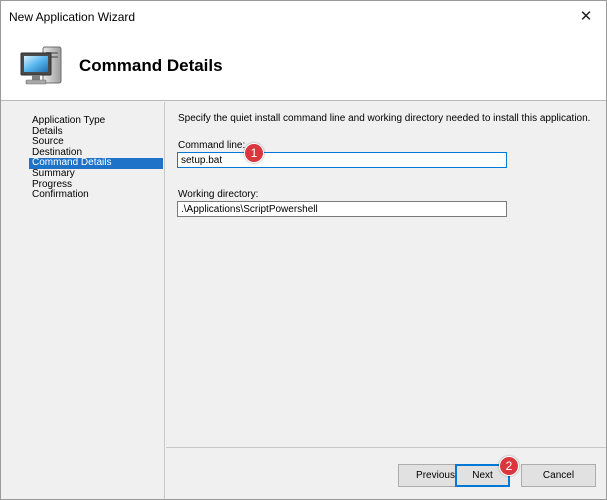  What do you see at coordinates (151, 65) in the screenshot?
I see `page-title: Command Details` at bounding box center [151, 65].